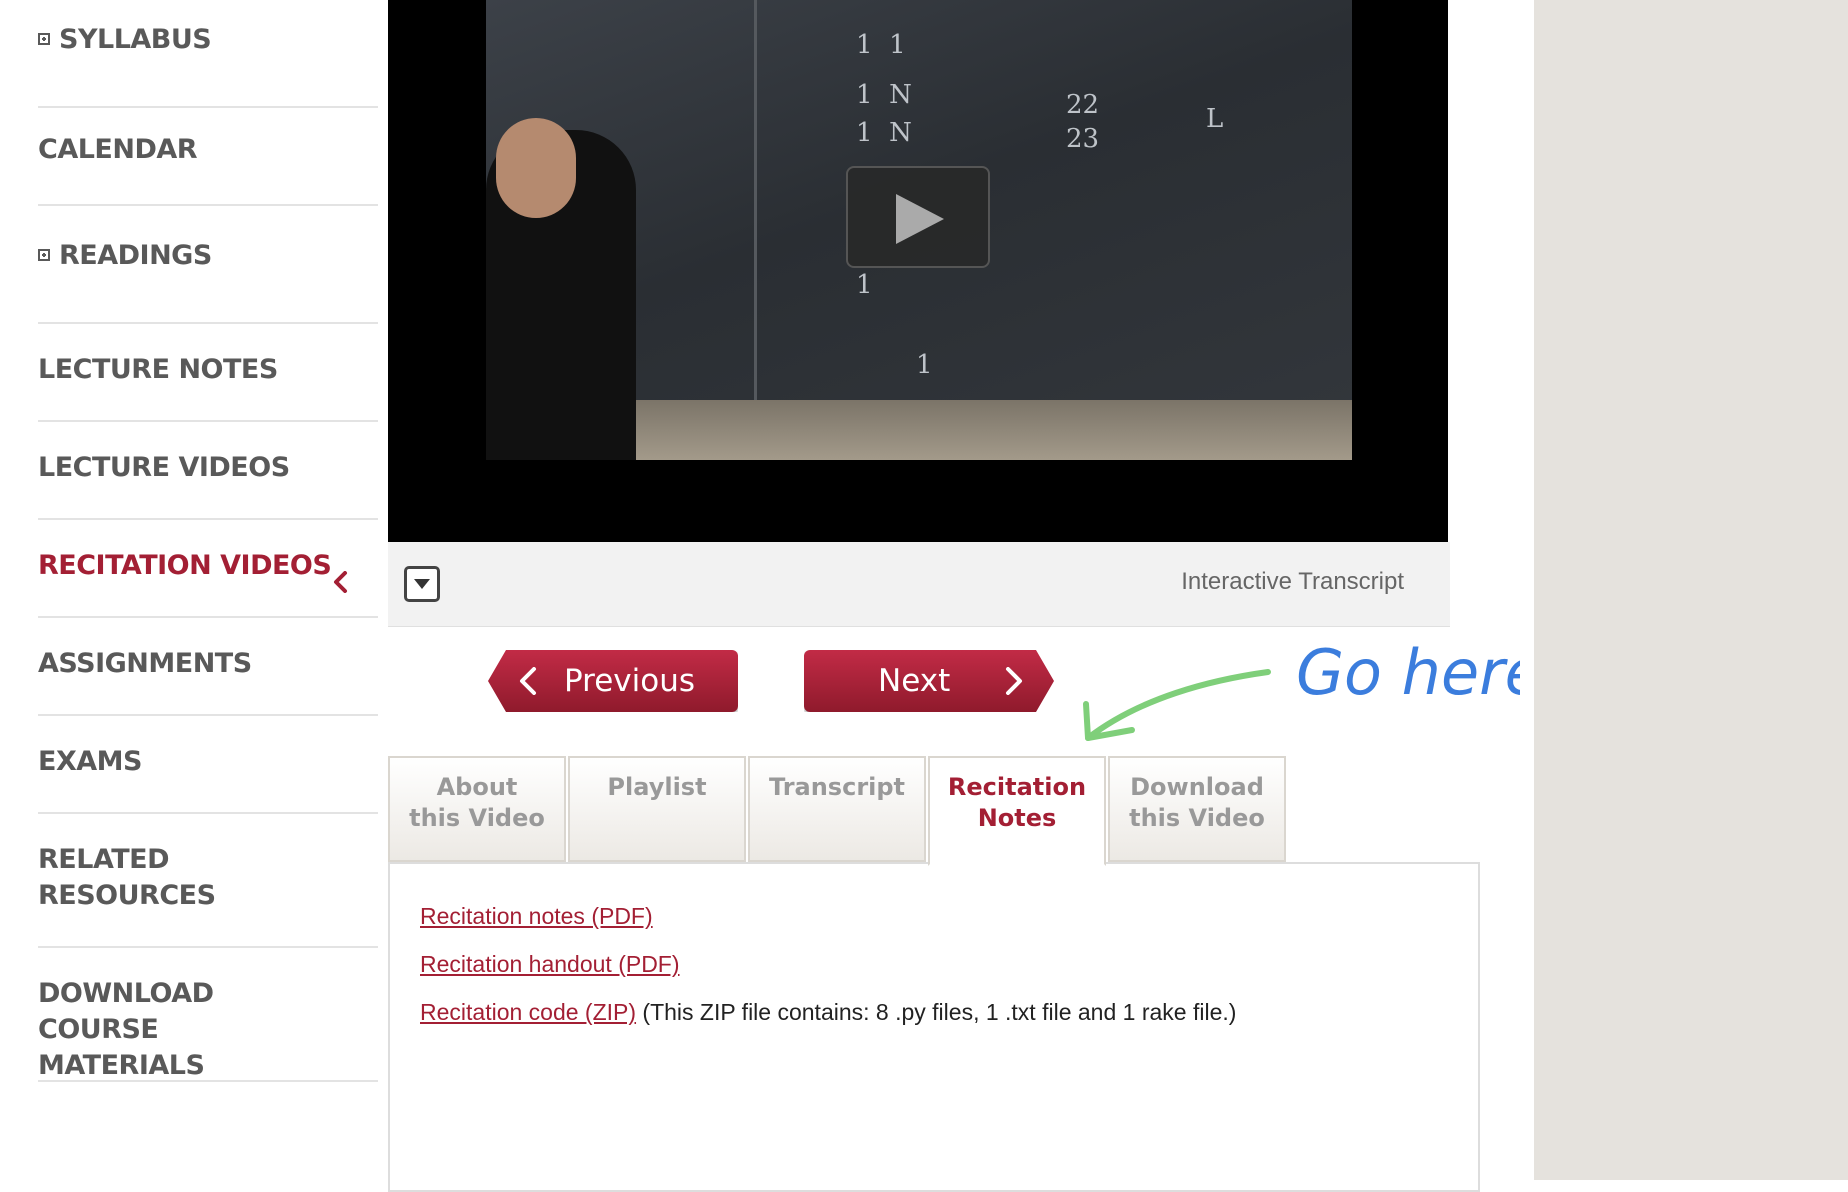  What do you see at coordinates (477, 787) in the screenshot?
I see `tab-label-line1: About` at bounding box center [477, 787].